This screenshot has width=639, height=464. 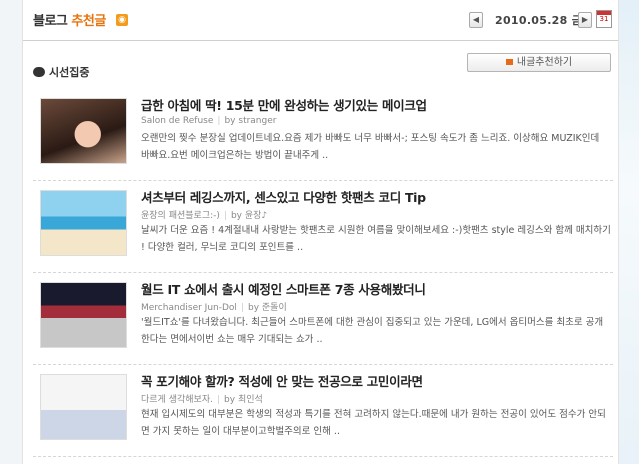 I want to click on calendar-icon: 31, so click(x=604, y=19).